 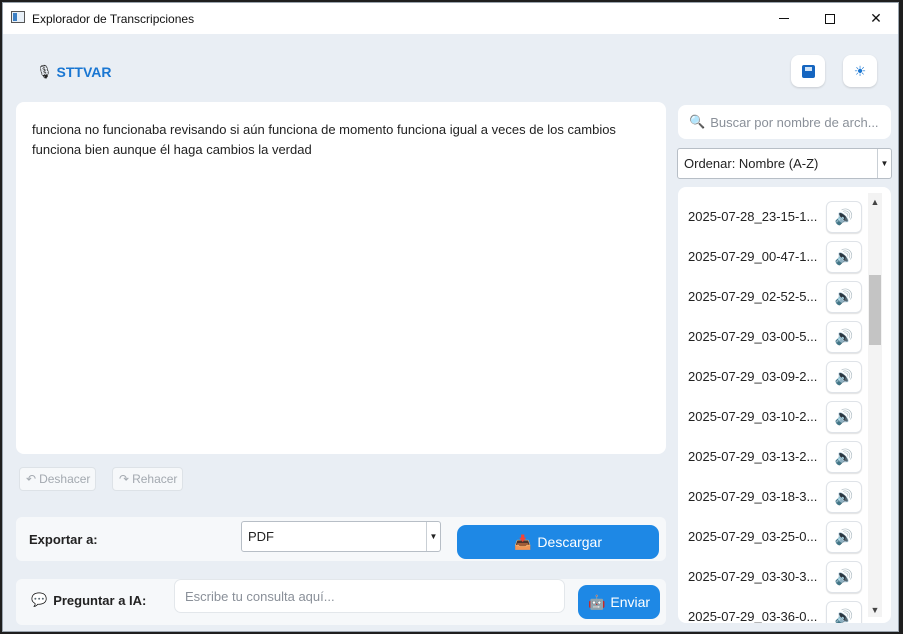 I want to click on file-list-item: 2025-07-29_03-10-2... 🔊, so click(x=773, y=416).